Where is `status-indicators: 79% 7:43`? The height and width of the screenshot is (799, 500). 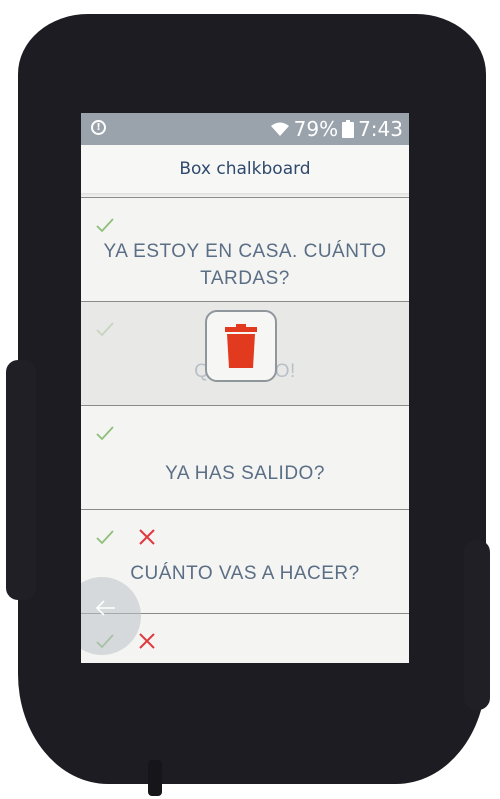
status-indicators: 79% 7:43 is located at coordinates (336, 129).